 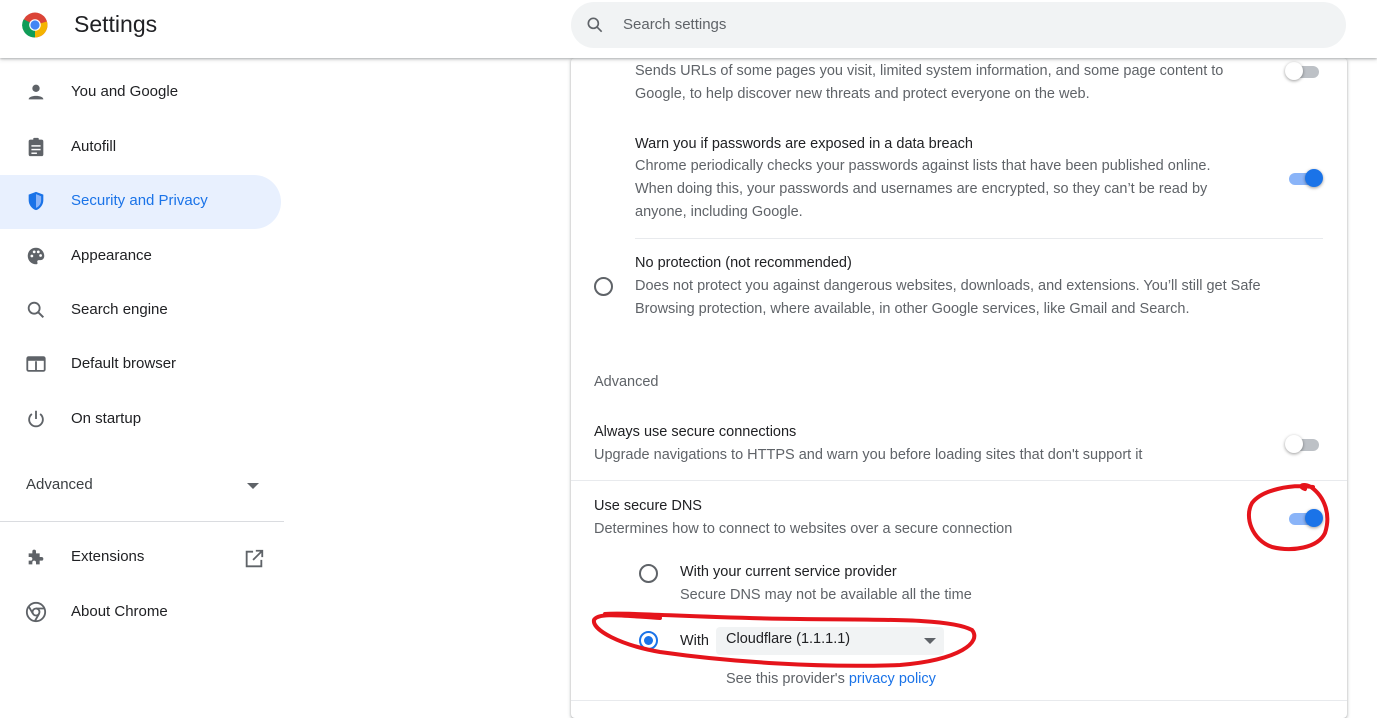 I want to click on secure-dns-toggle, so click(x=1305, y=518).